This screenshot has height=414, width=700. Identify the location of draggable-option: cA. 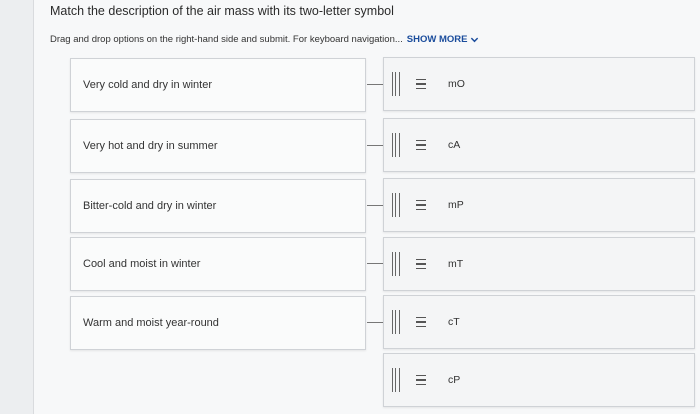
(539, 145).